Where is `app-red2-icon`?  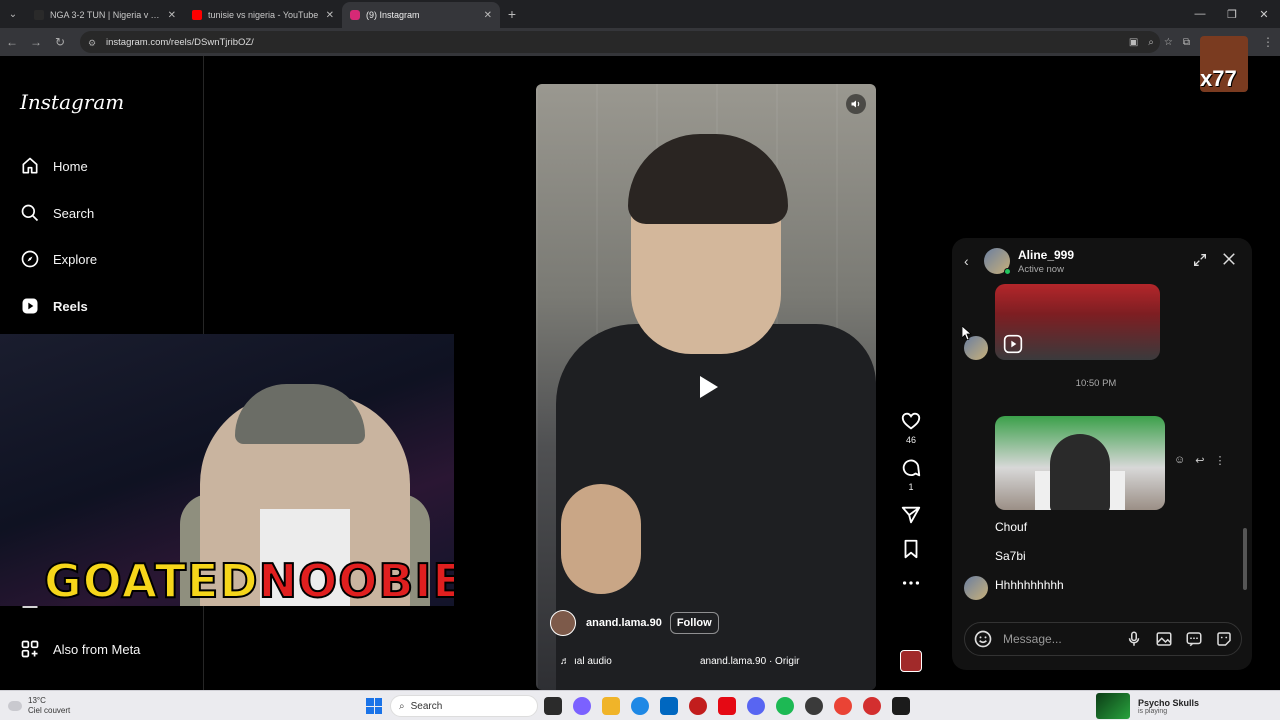
app-red2-icon is located at coordinates (872, 706).